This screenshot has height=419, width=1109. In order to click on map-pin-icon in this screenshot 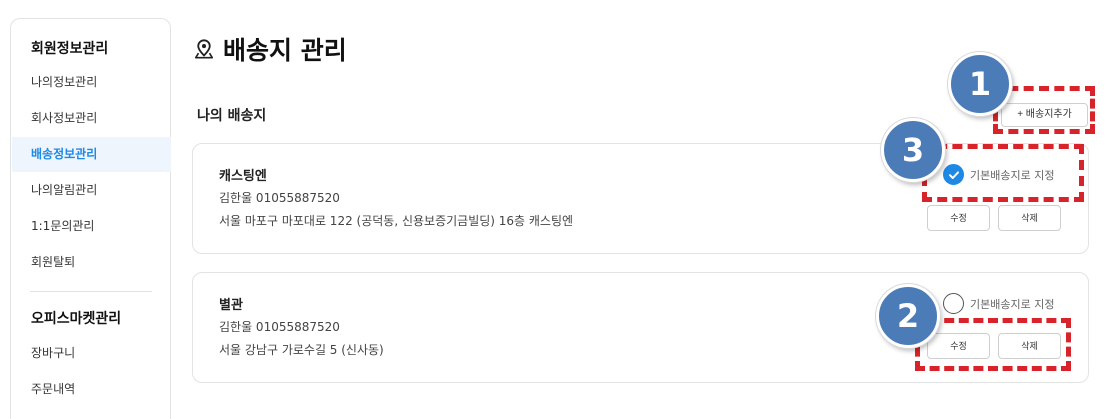, I will do `click(204, 49)`.